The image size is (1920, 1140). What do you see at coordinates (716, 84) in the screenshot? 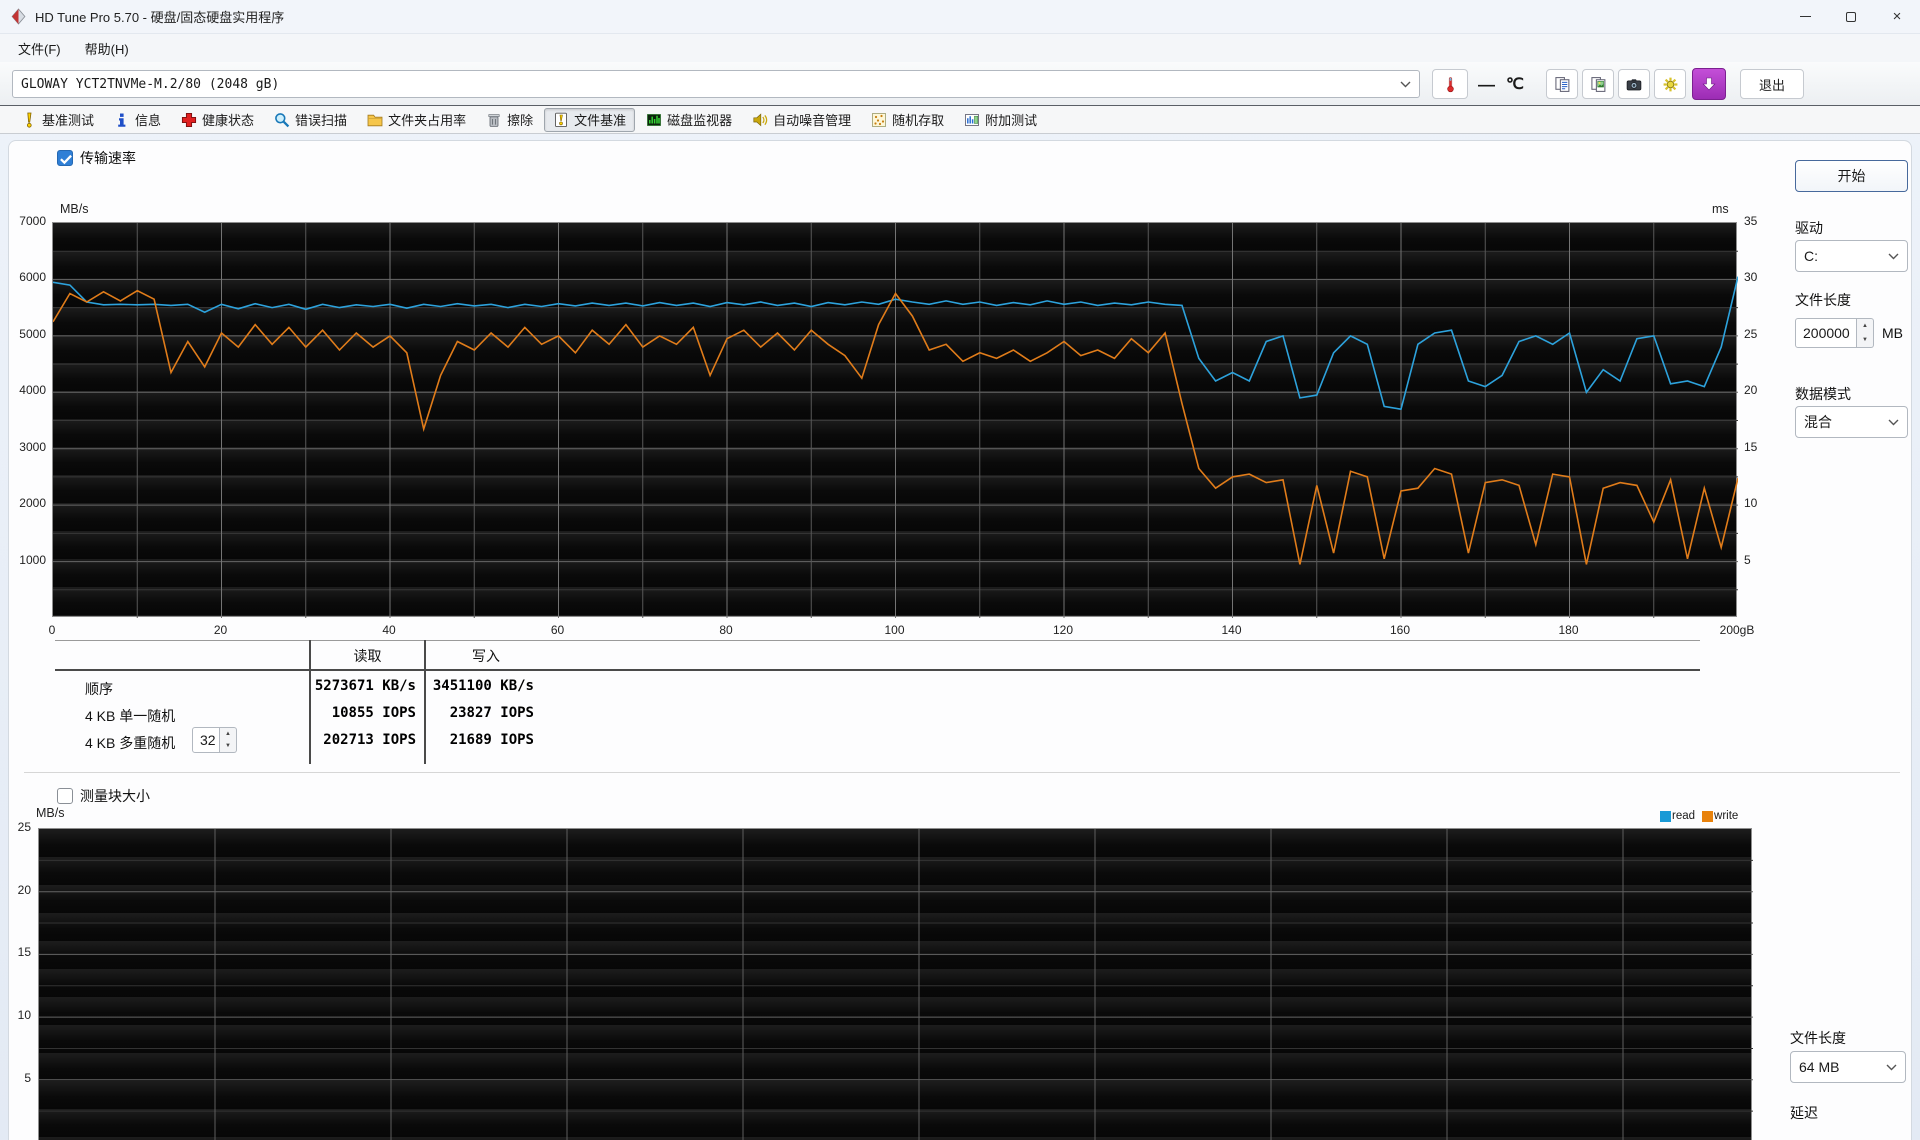
I see `drive-select: GLOWAY YCT2TNVMe-M.2/80 (2048 gB)` at bounding box center [716, 84].